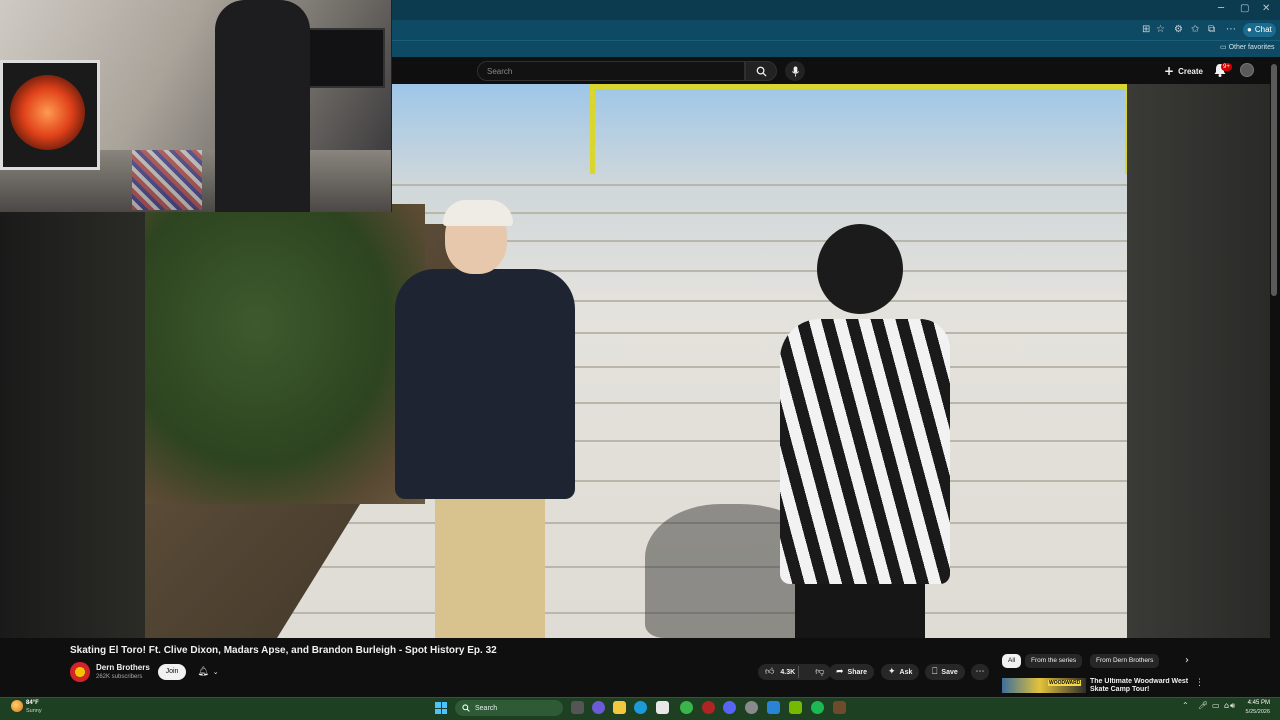  I want to click on settings-icon, so click(751, 707).